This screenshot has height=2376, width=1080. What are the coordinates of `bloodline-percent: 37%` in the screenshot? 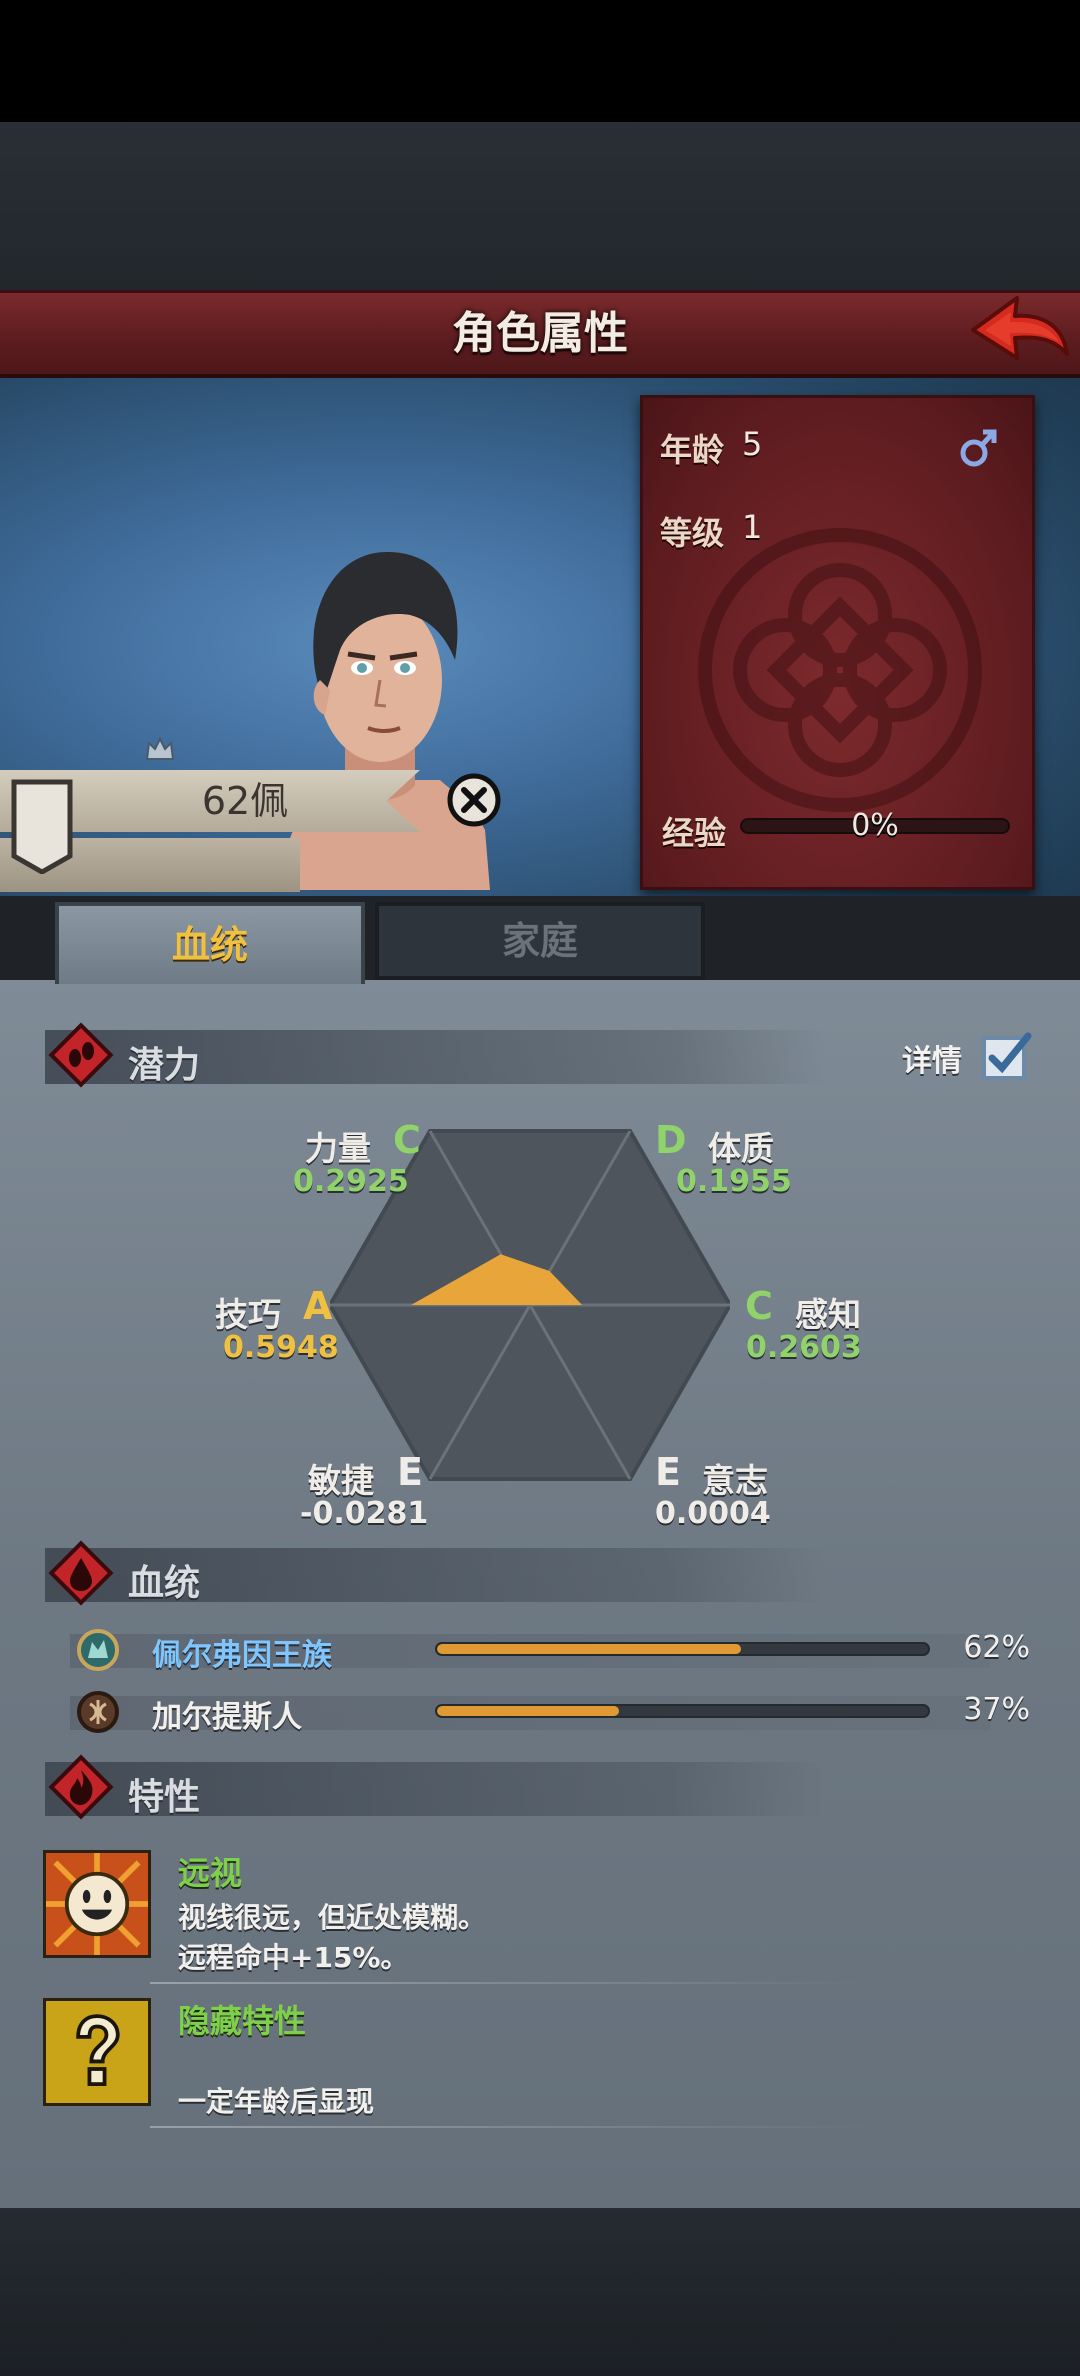 It's located at (996, 1709).